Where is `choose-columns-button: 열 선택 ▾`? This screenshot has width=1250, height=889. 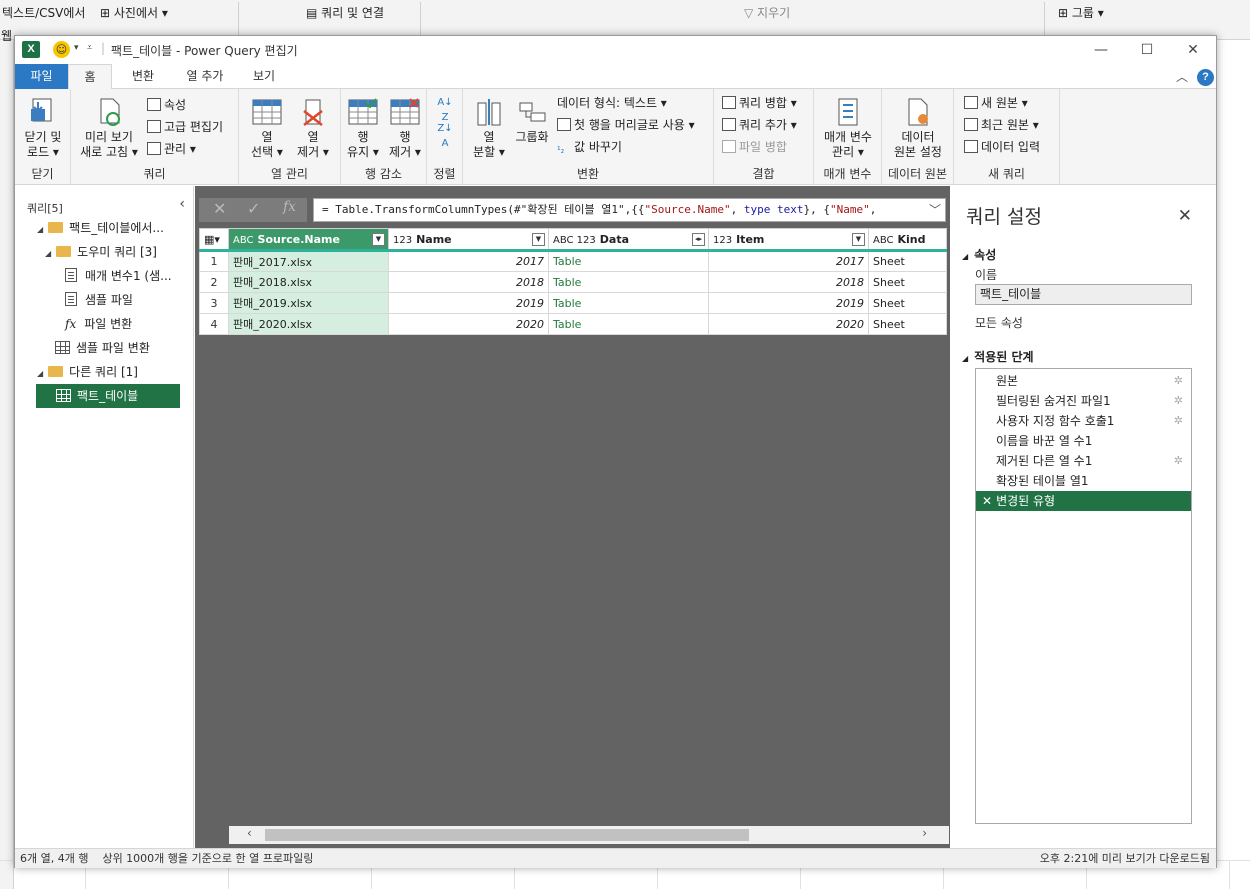 choose-columns-button: 열 선택 ▾ is located at coordinates (267, 128).